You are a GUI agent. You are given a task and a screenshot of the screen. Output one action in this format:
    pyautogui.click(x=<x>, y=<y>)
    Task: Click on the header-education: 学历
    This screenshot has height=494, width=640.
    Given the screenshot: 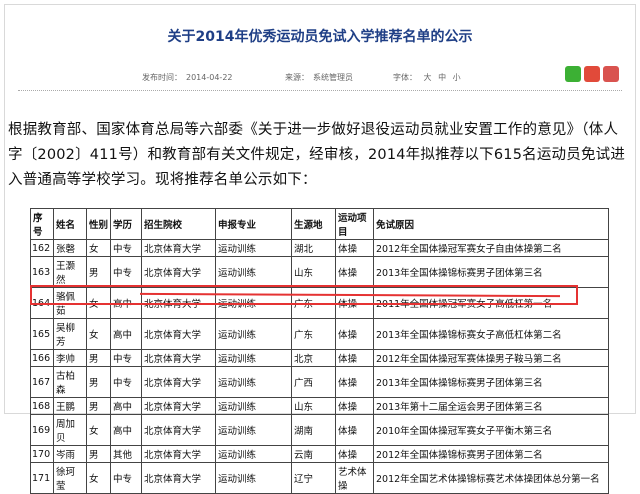 What is the action you would take?
    pyautogui.click(x=126, y=224)
    